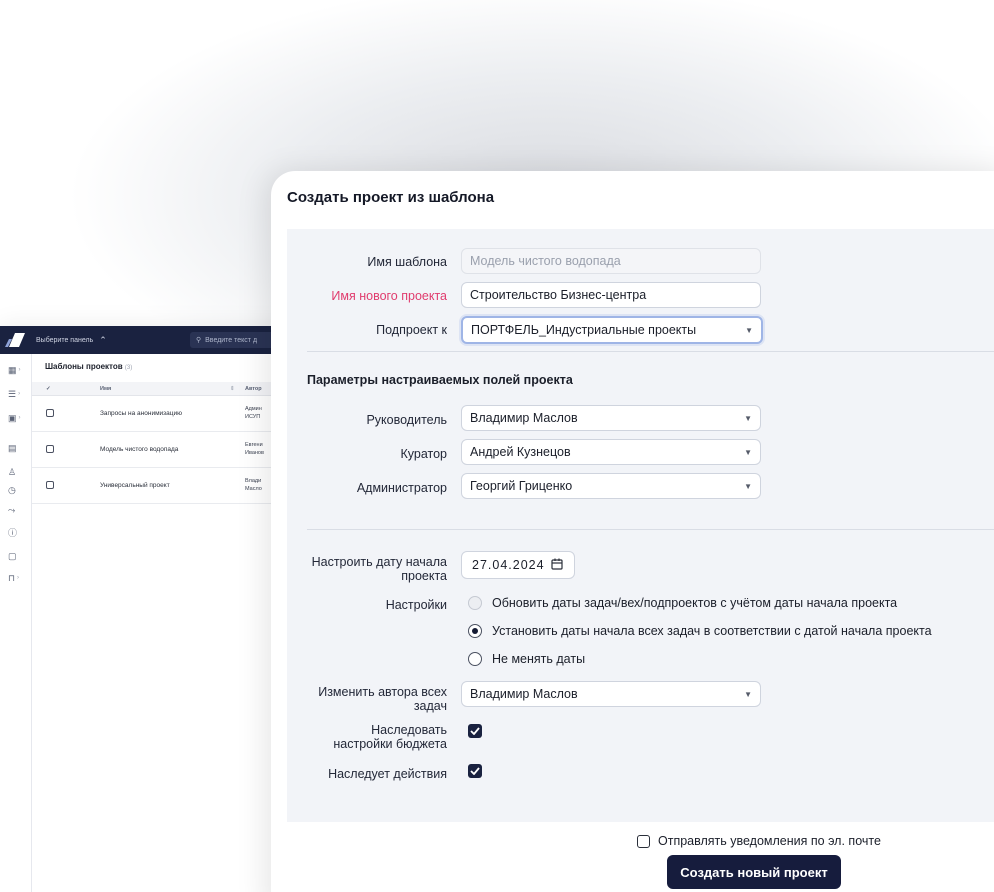 The width and height of the screenshot is (994, 892). I want to click on manager-value: Владимир Маслов, so click(524, 418).